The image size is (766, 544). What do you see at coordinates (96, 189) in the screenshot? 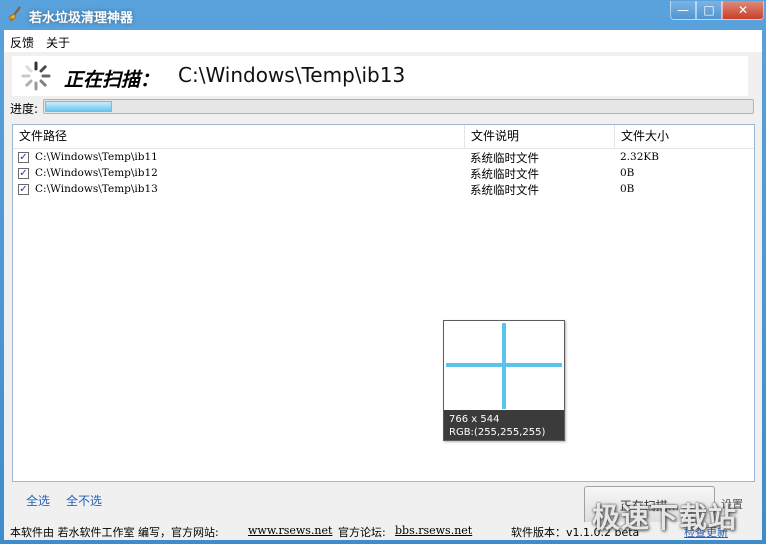
I see `file-path: C:\Windows\Temp\ib13` at bounding box center [96, 189].